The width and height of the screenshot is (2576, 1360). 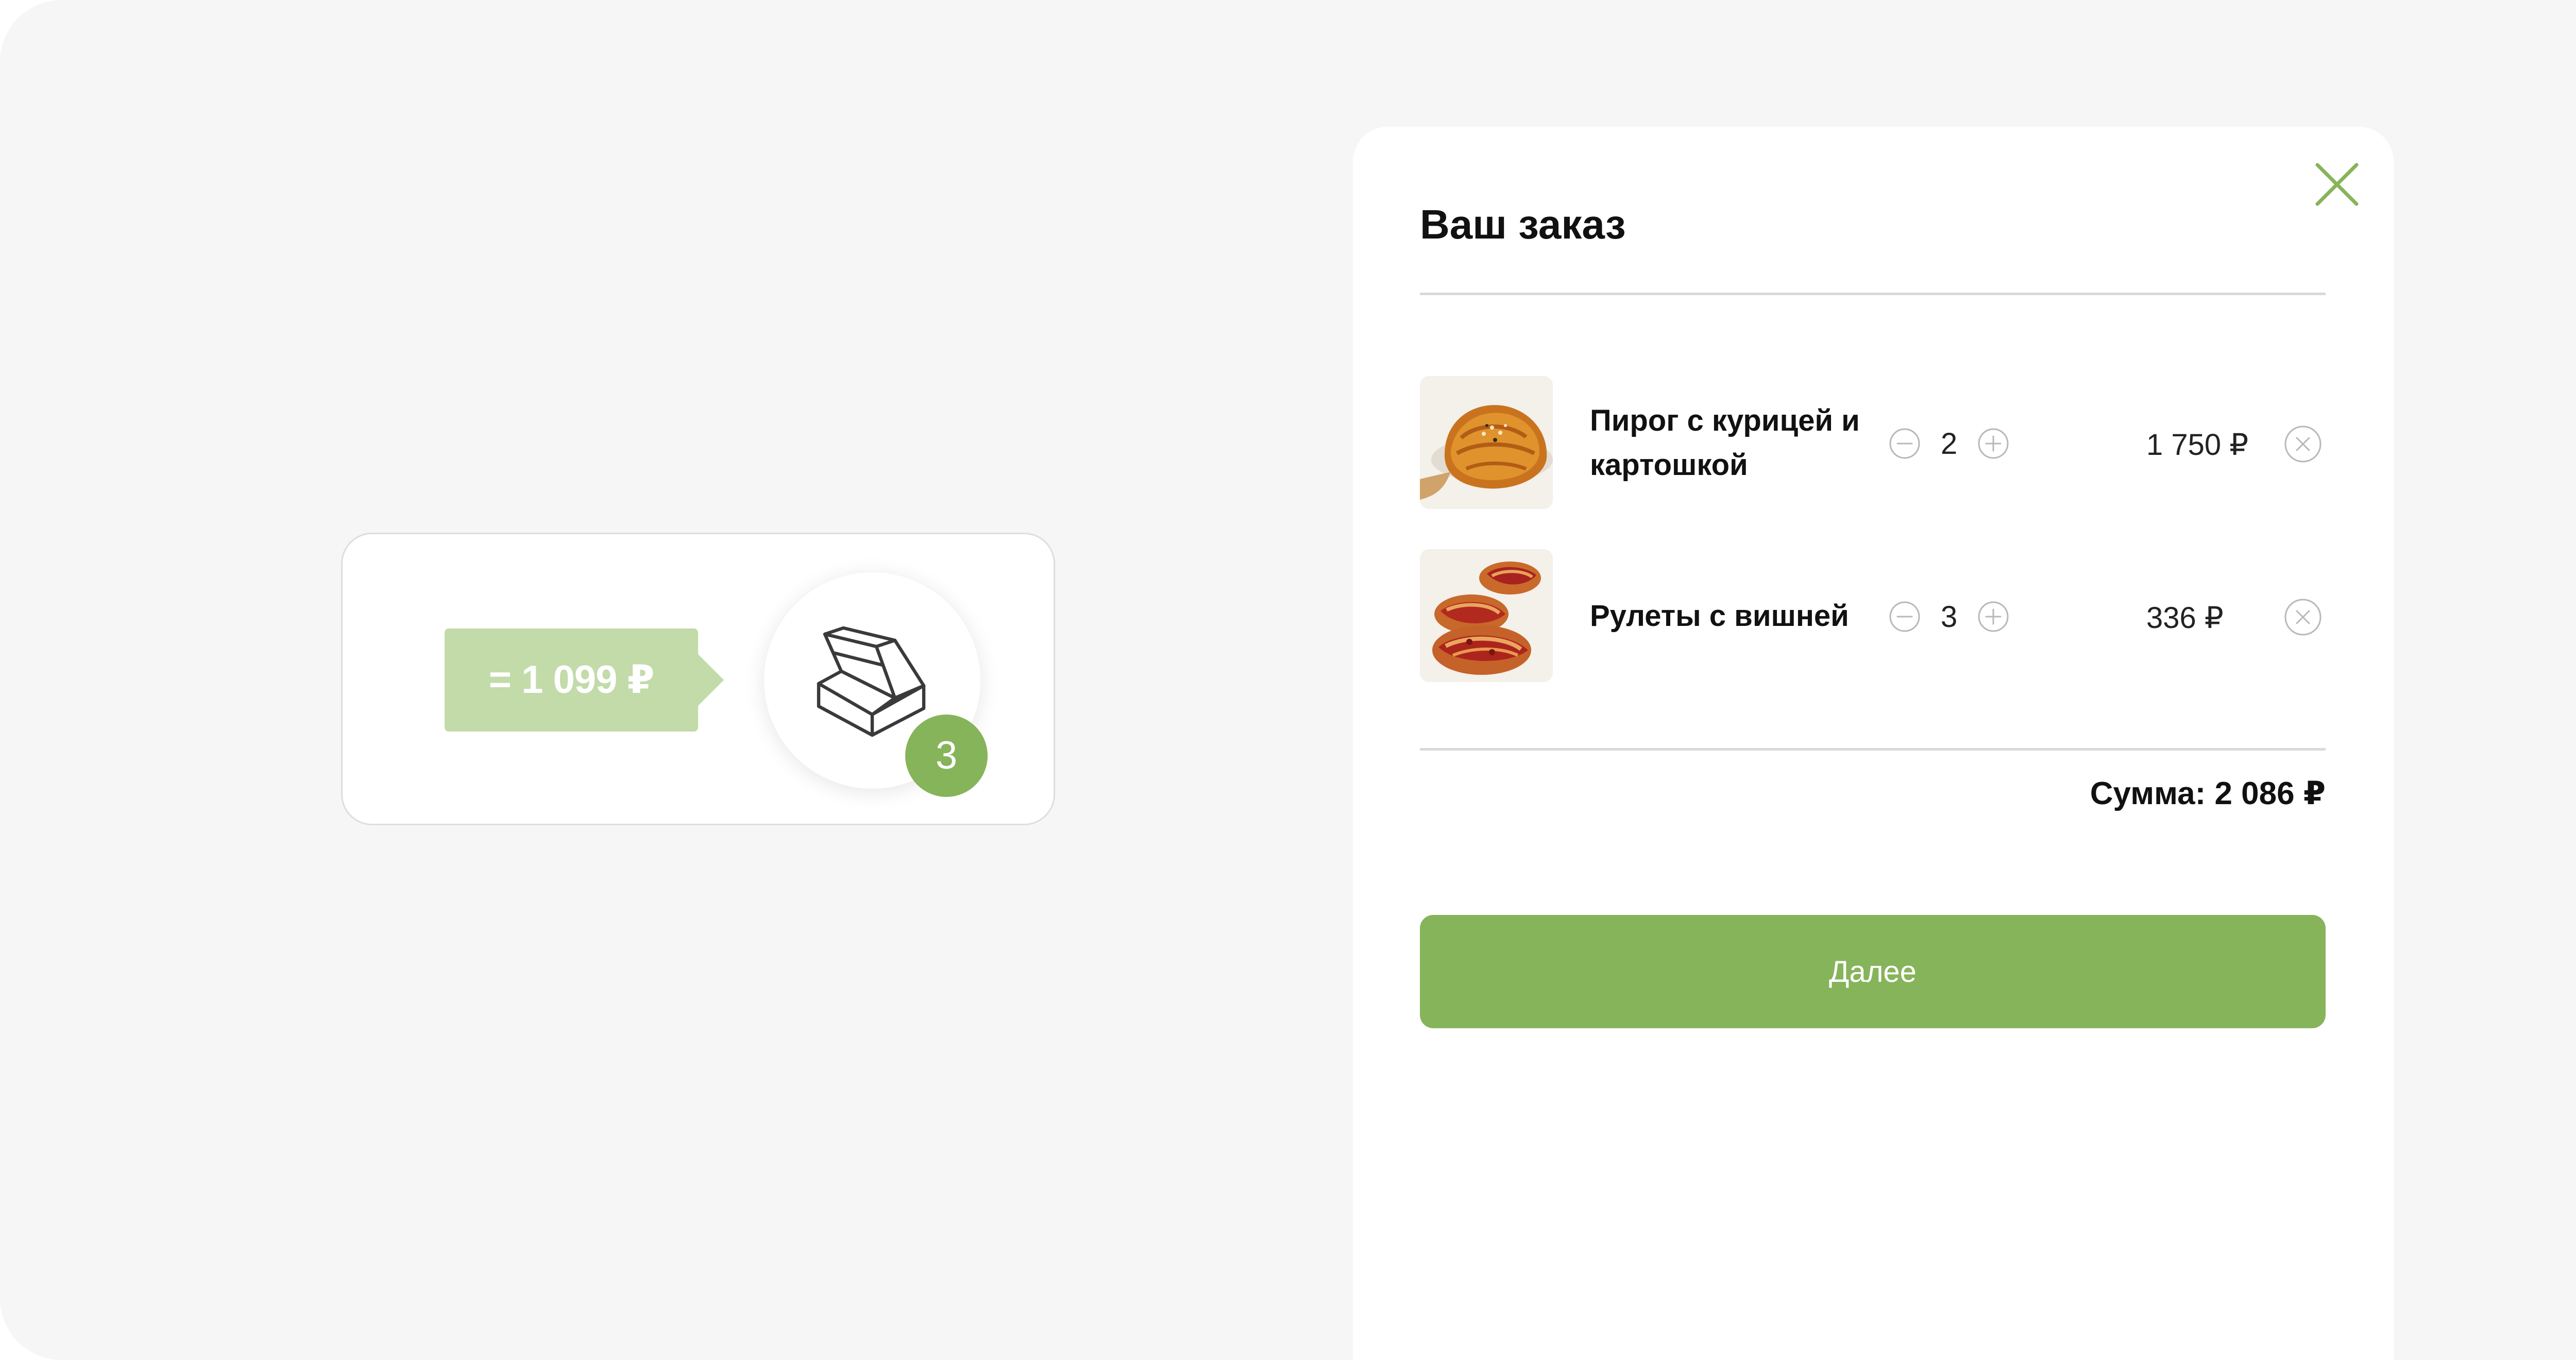 I want to click on item-price: 1 750 ₽, so click(x=2197, y=445).